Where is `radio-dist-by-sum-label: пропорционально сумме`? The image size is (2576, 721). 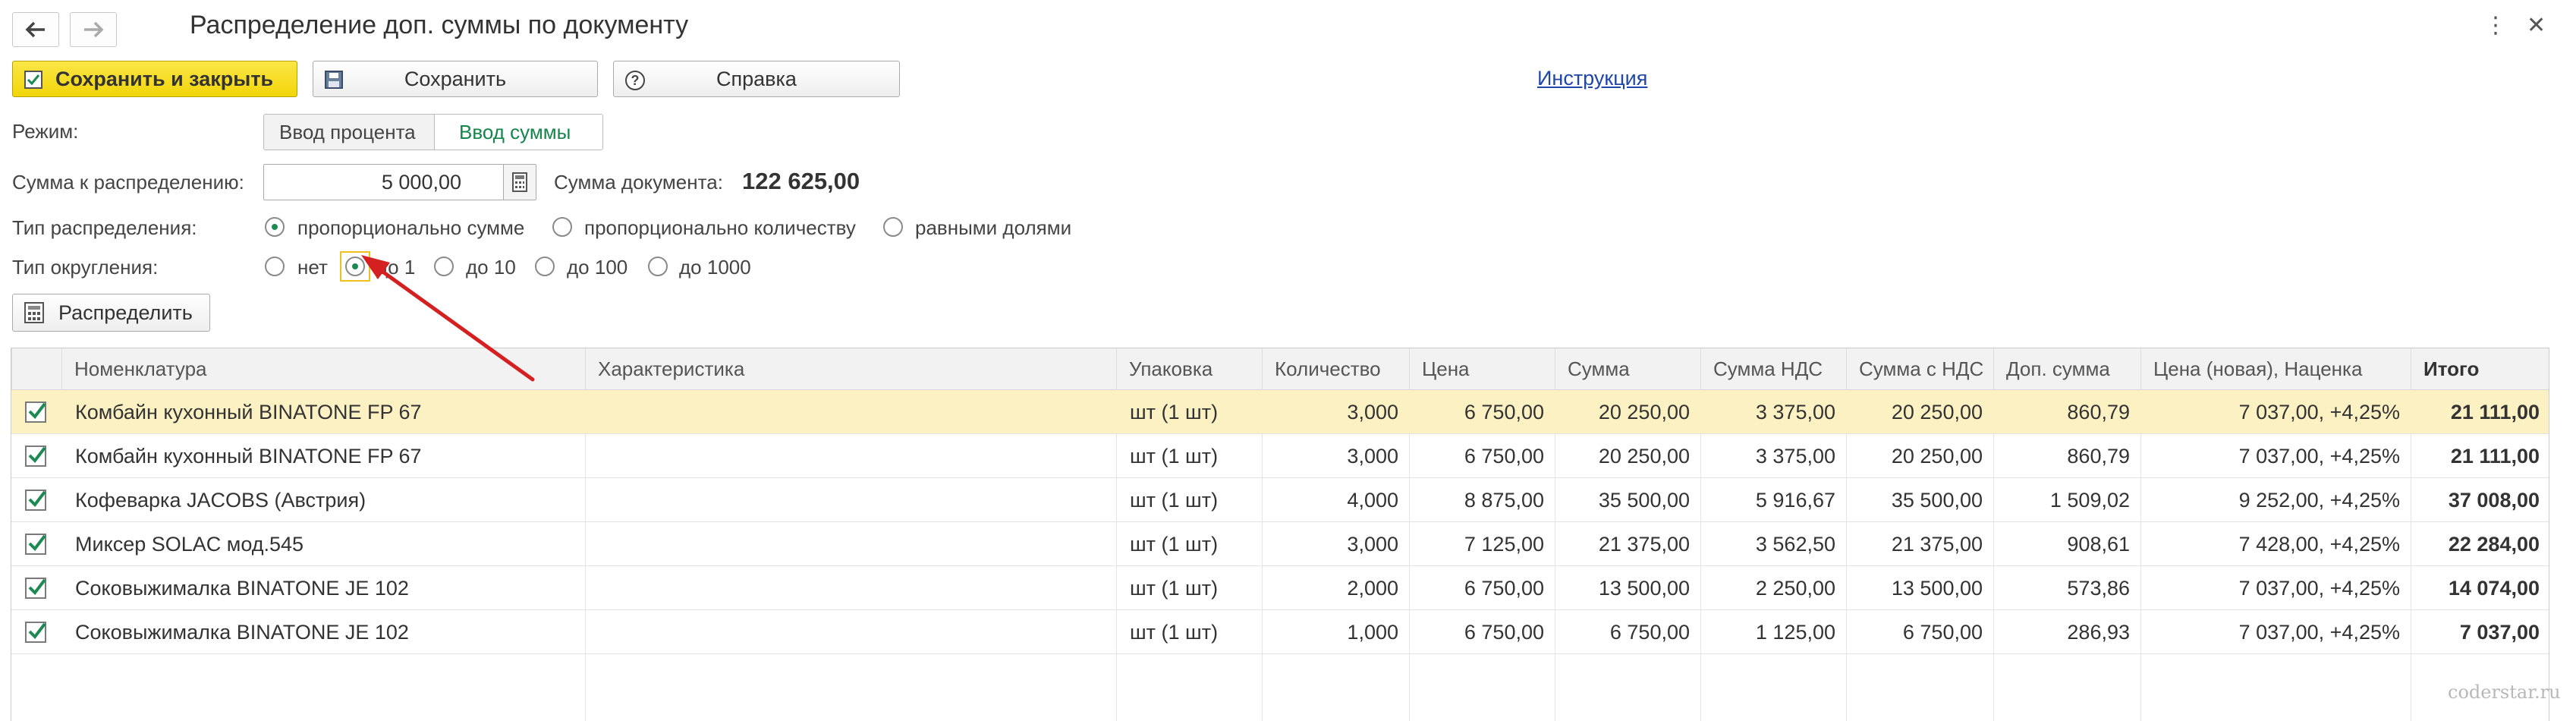
radio-dist-by-sum-label: пропорционально сумме is located at coordinates (411, 227).